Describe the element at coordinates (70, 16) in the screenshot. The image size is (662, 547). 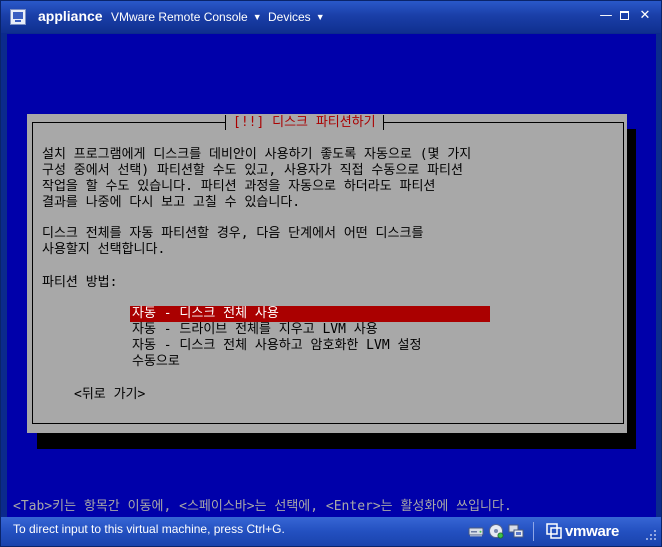
I see `window-title: appliance` at that location.